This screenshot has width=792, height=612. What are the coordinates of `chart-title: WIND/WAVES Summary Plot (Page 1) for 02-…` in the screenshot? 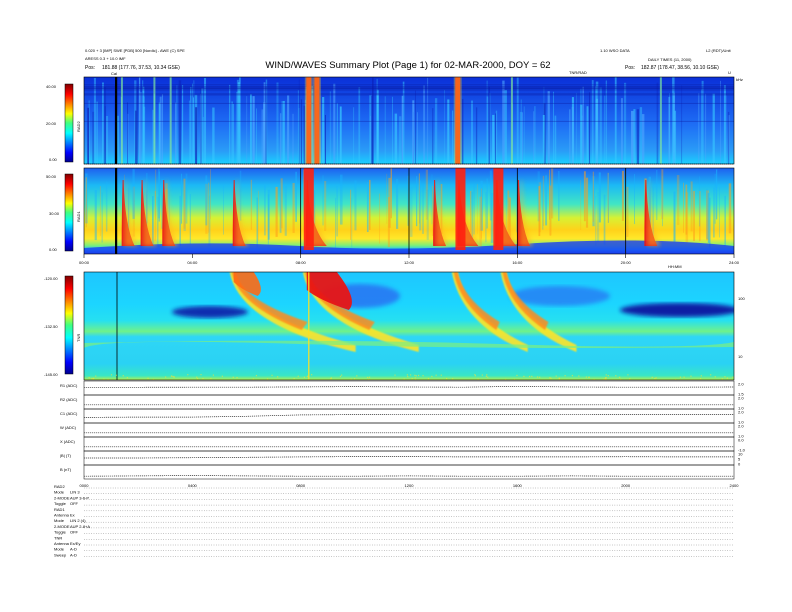 It's located at (407, 65).